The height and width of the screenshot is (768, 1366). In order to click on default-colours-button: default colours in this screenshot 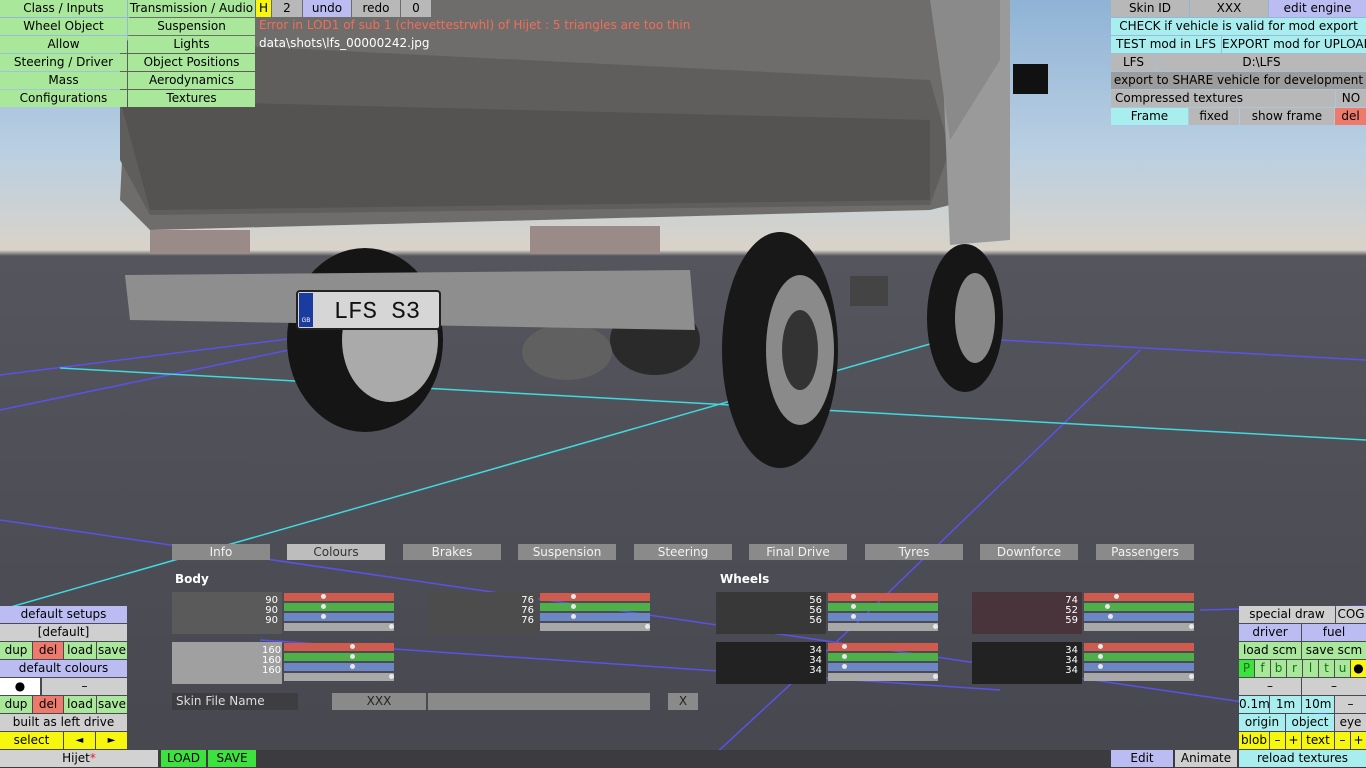, I will do `click(63, 668)`.